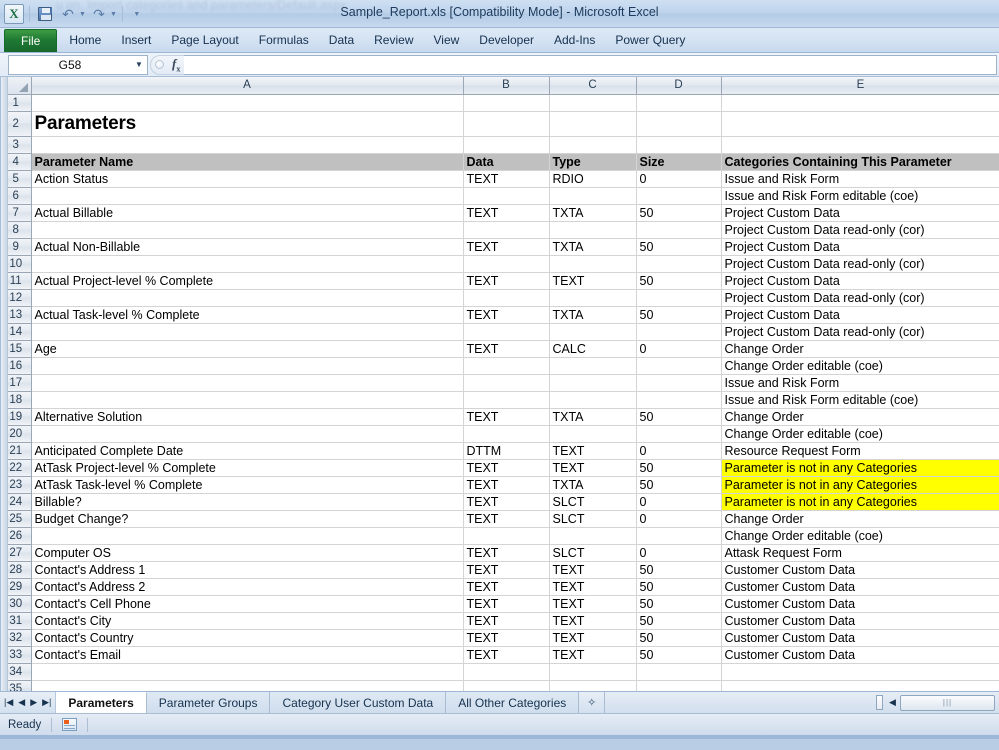 The width and height of the screenshot is (999, 750). I want to click on cell-a13: Actual Task-level % Complete, so click(247, 315).